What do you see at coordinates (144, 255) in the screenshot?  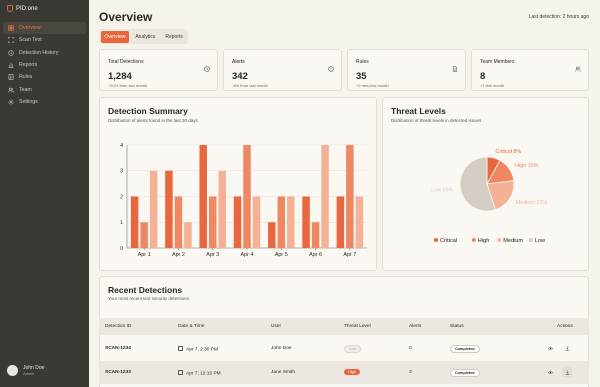 I see `x-tick-label: Apr 1` at bounding box center [144, 255].